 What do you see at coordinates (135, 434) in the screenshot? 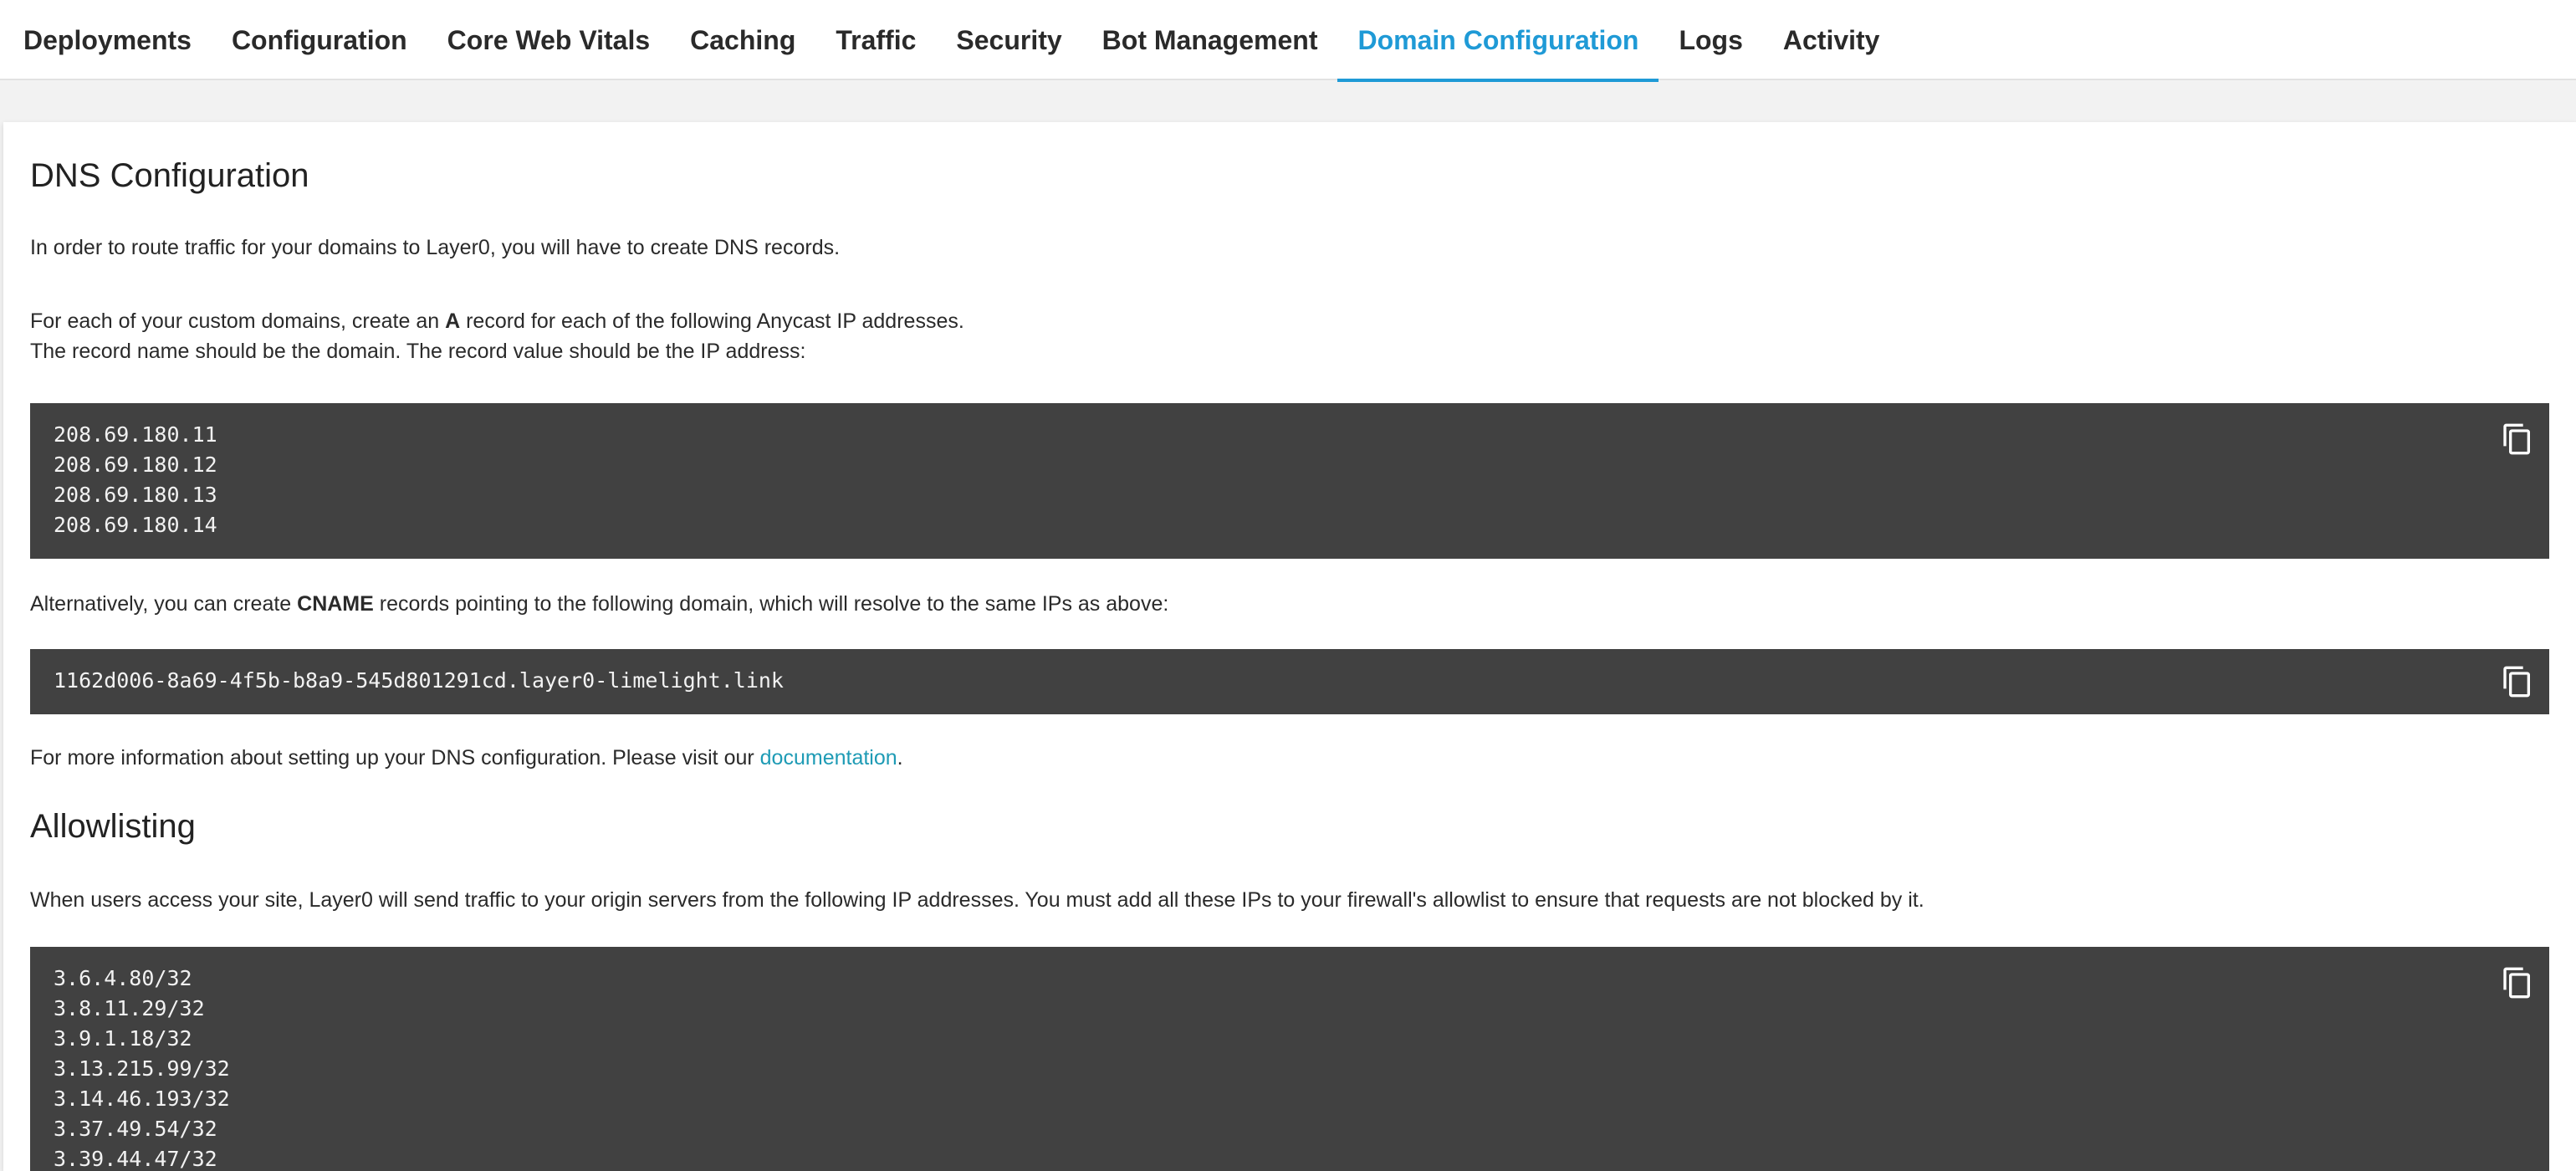
I see `anycast-ip: 208.69.180.11` at bounding box center [135, 434].